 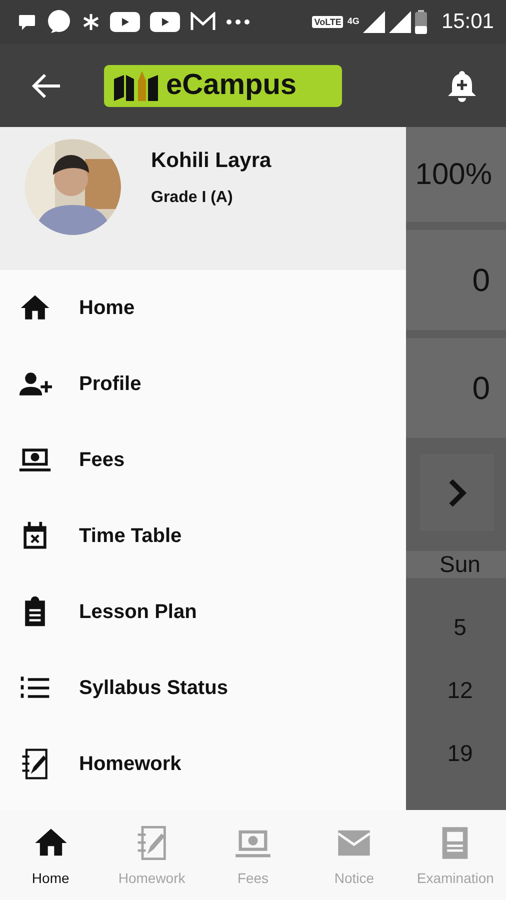 What do you see at coordinates (460, 627) in the screenshot?
I see `calendar-date: 5` at bounding box center [460, 627].